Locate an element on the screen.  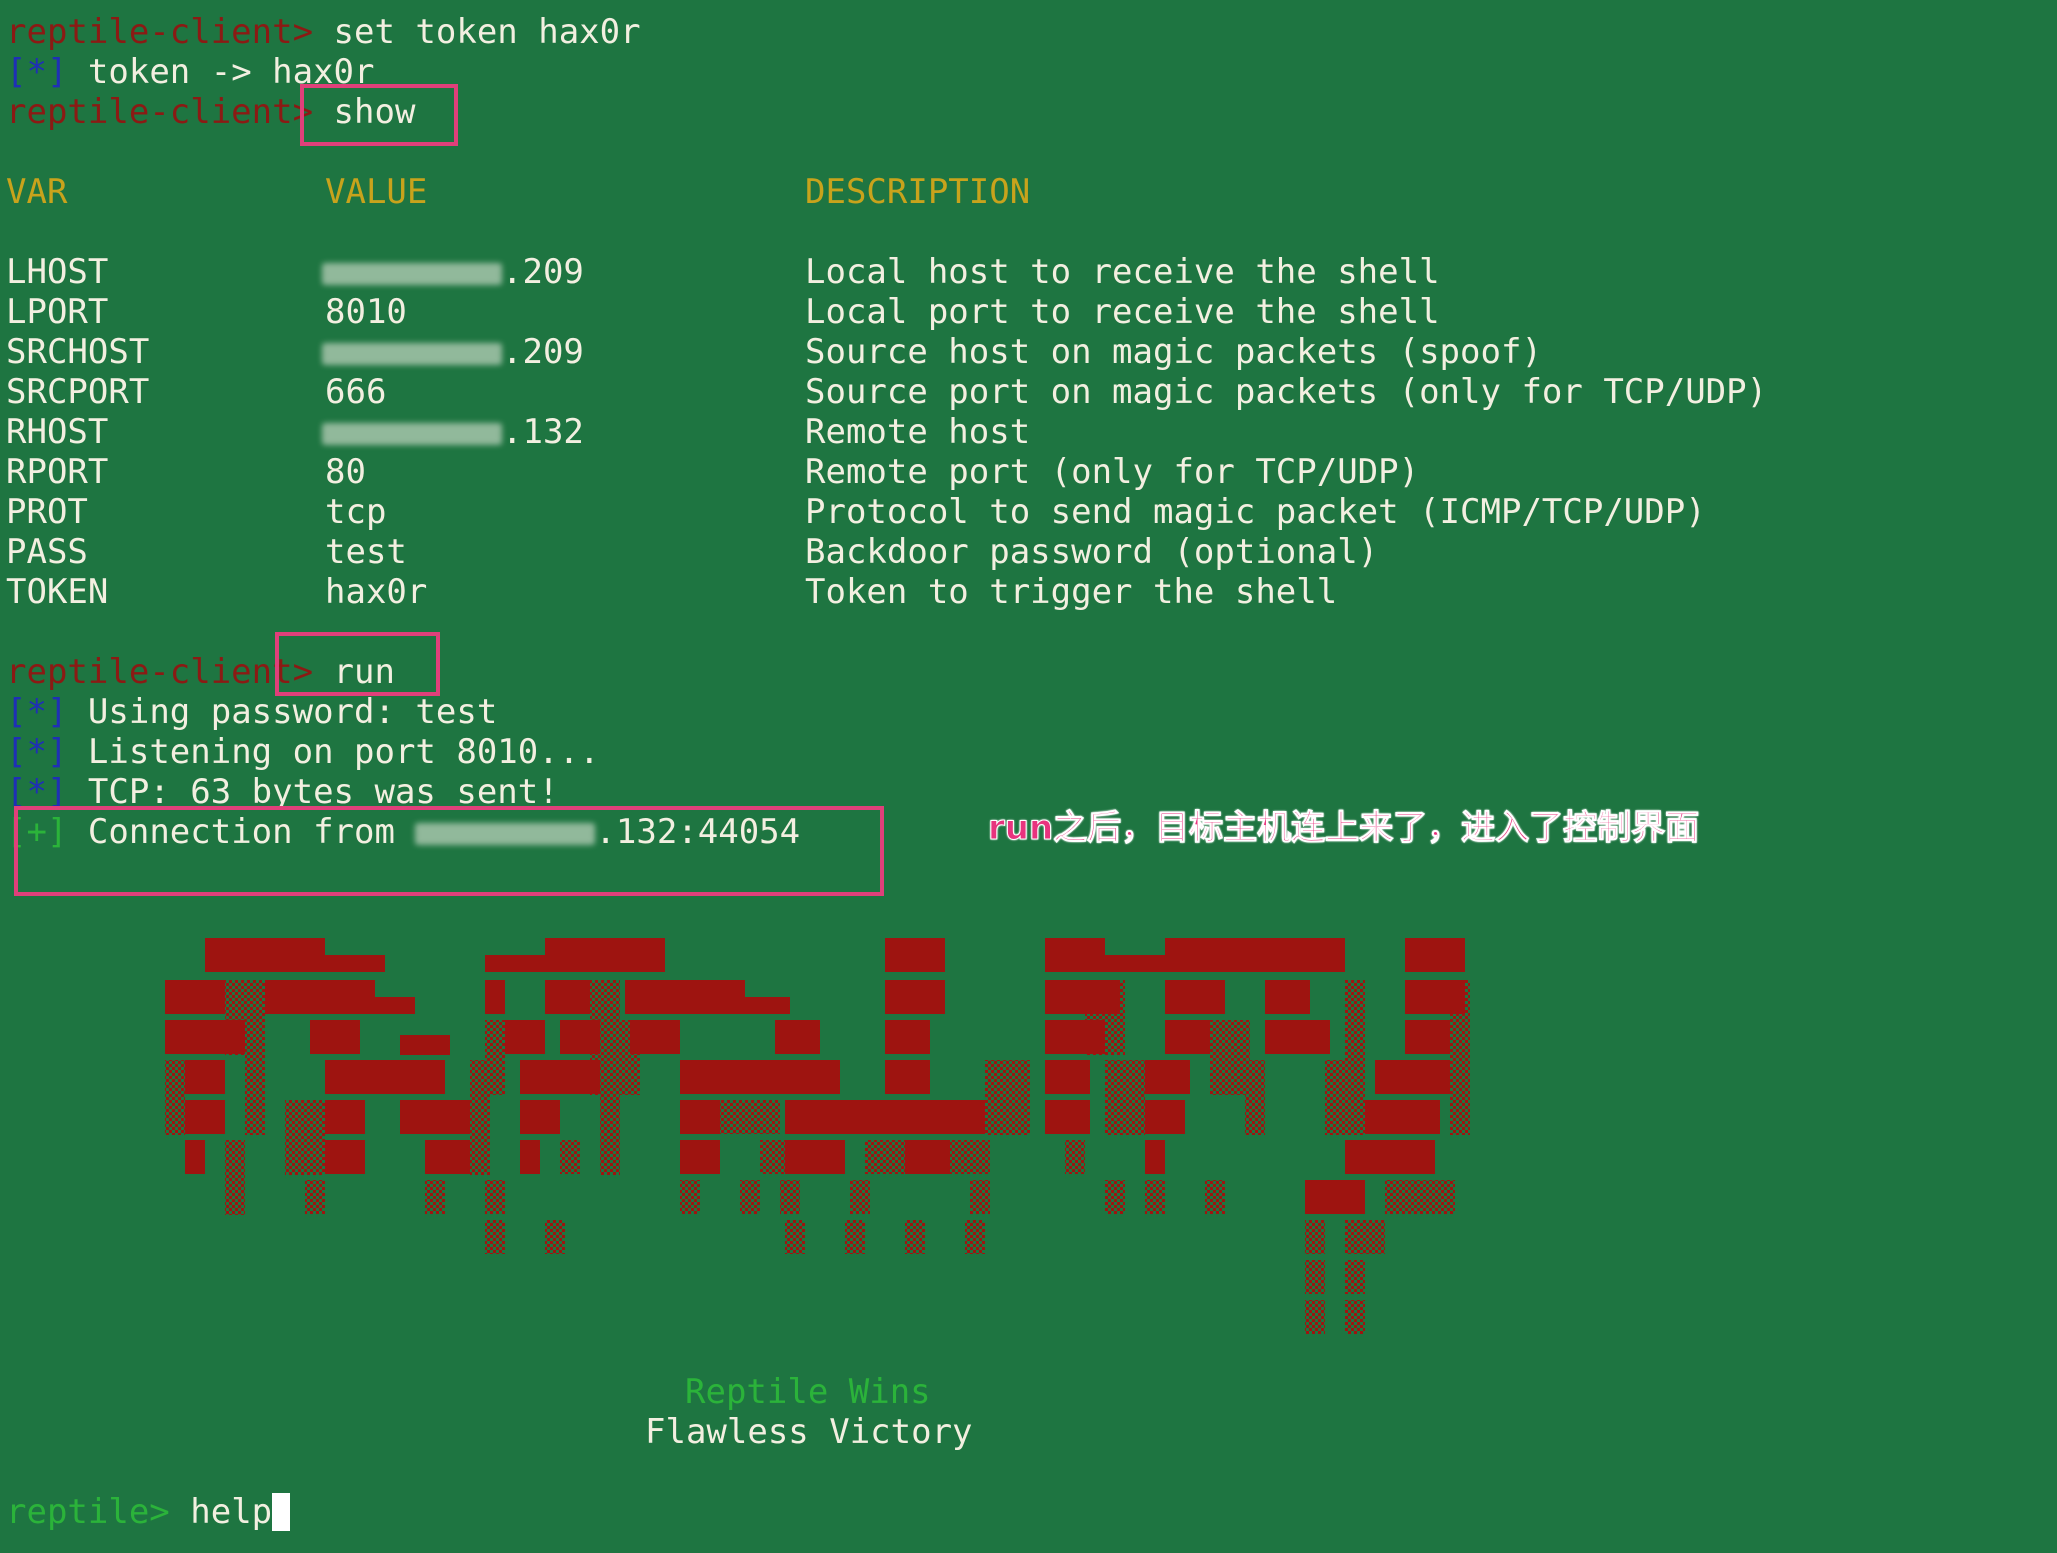
row-value: 80 is located at coordinates (345, 472).